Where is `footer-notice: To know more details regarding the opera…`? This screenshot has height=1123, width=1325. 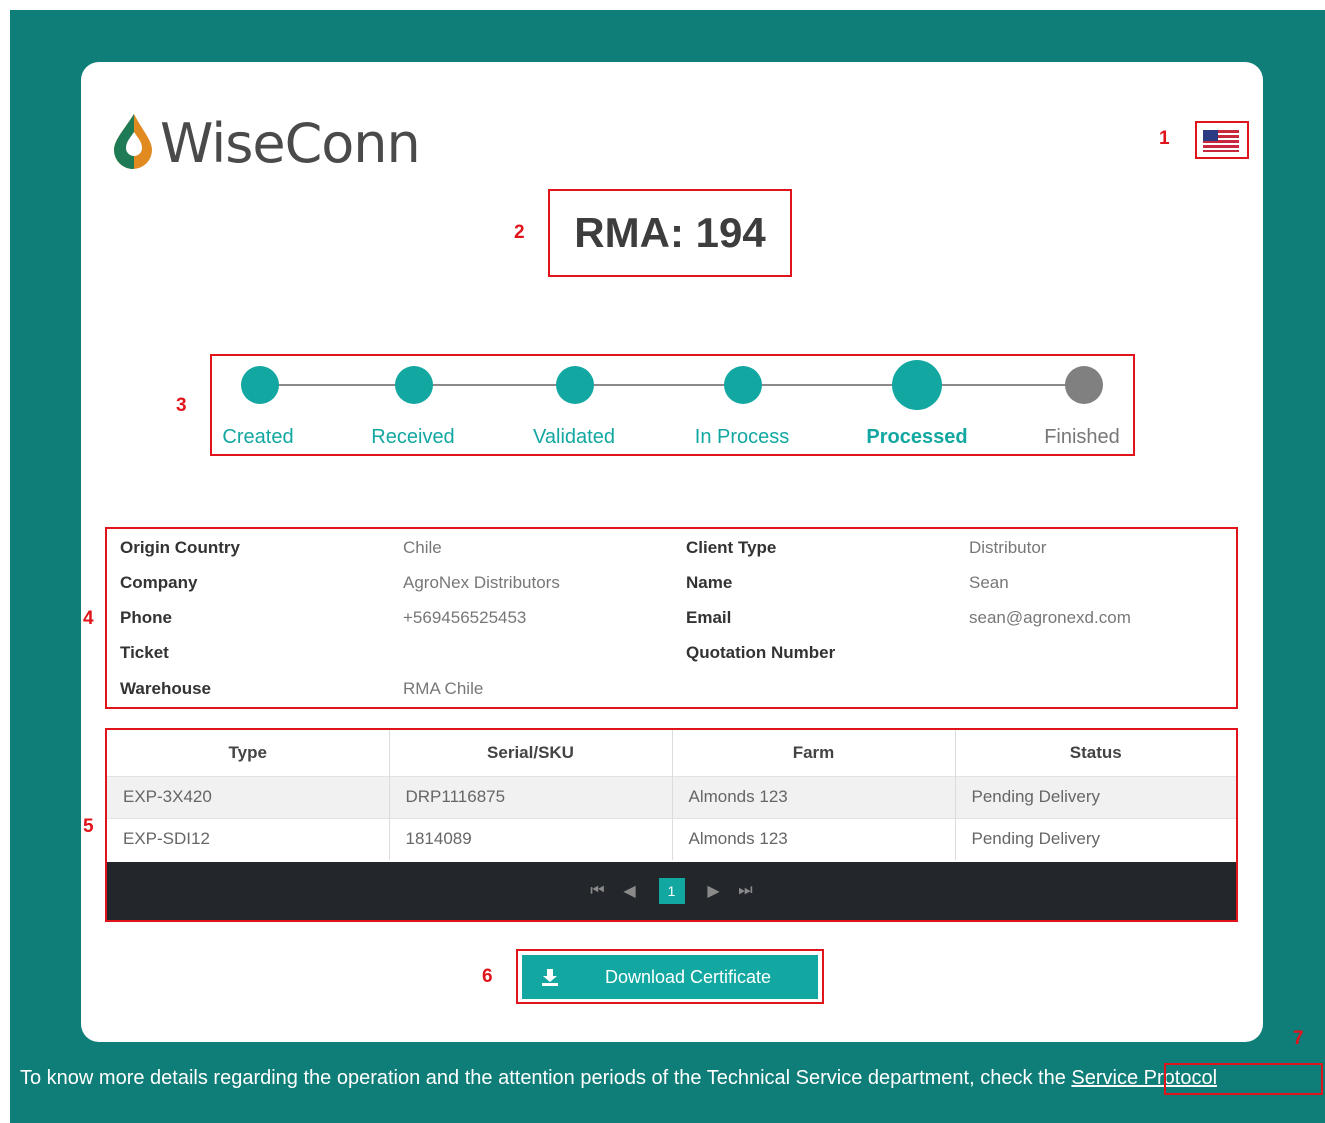 footer-notice: To know more details regarding the opera… is located at coordinates (618, 1078).